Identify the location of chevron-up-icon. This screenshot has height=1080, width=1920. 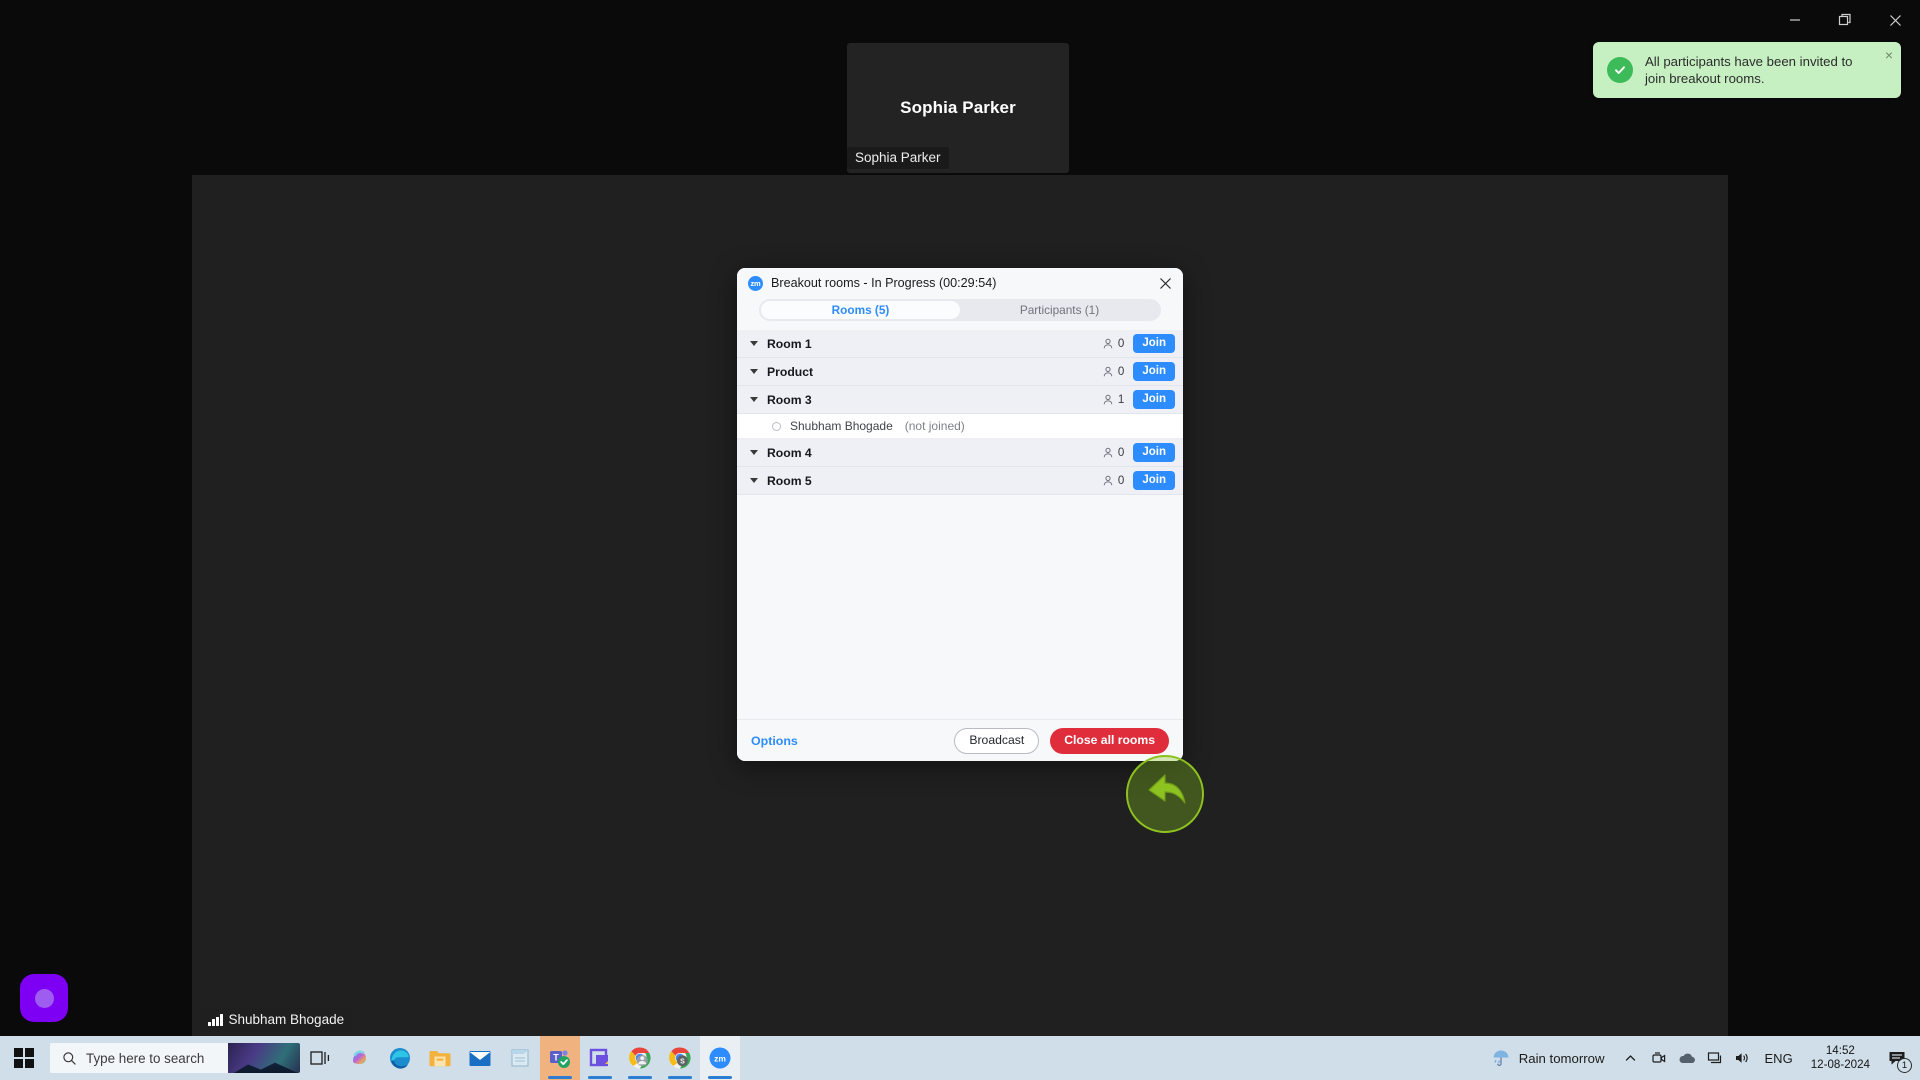
(1630, 1057).